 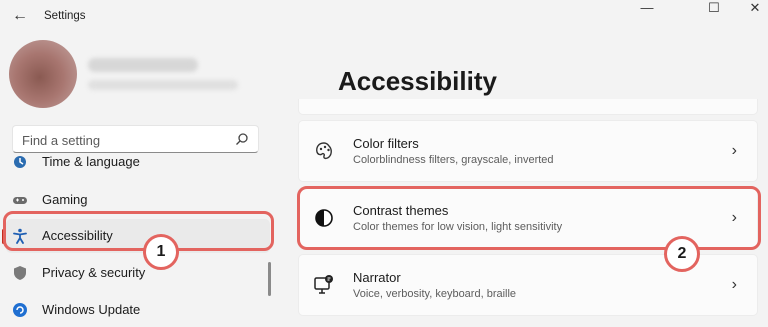 I want to click on sidebar-scrollbar, so click(x=269, y=279).